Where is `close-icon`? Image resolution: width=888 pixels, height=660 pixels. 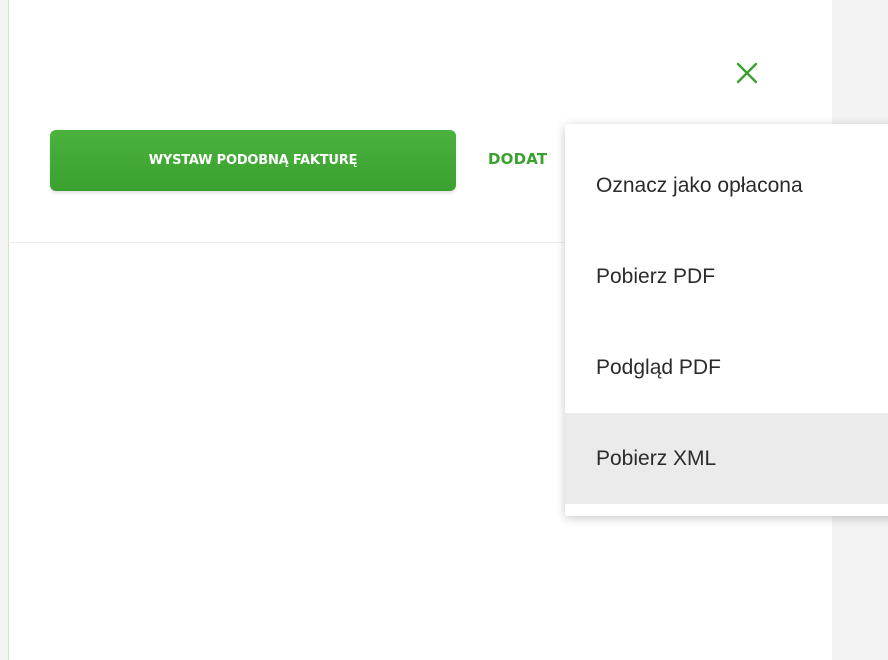
close-icon is located at coordinates (747, 73).